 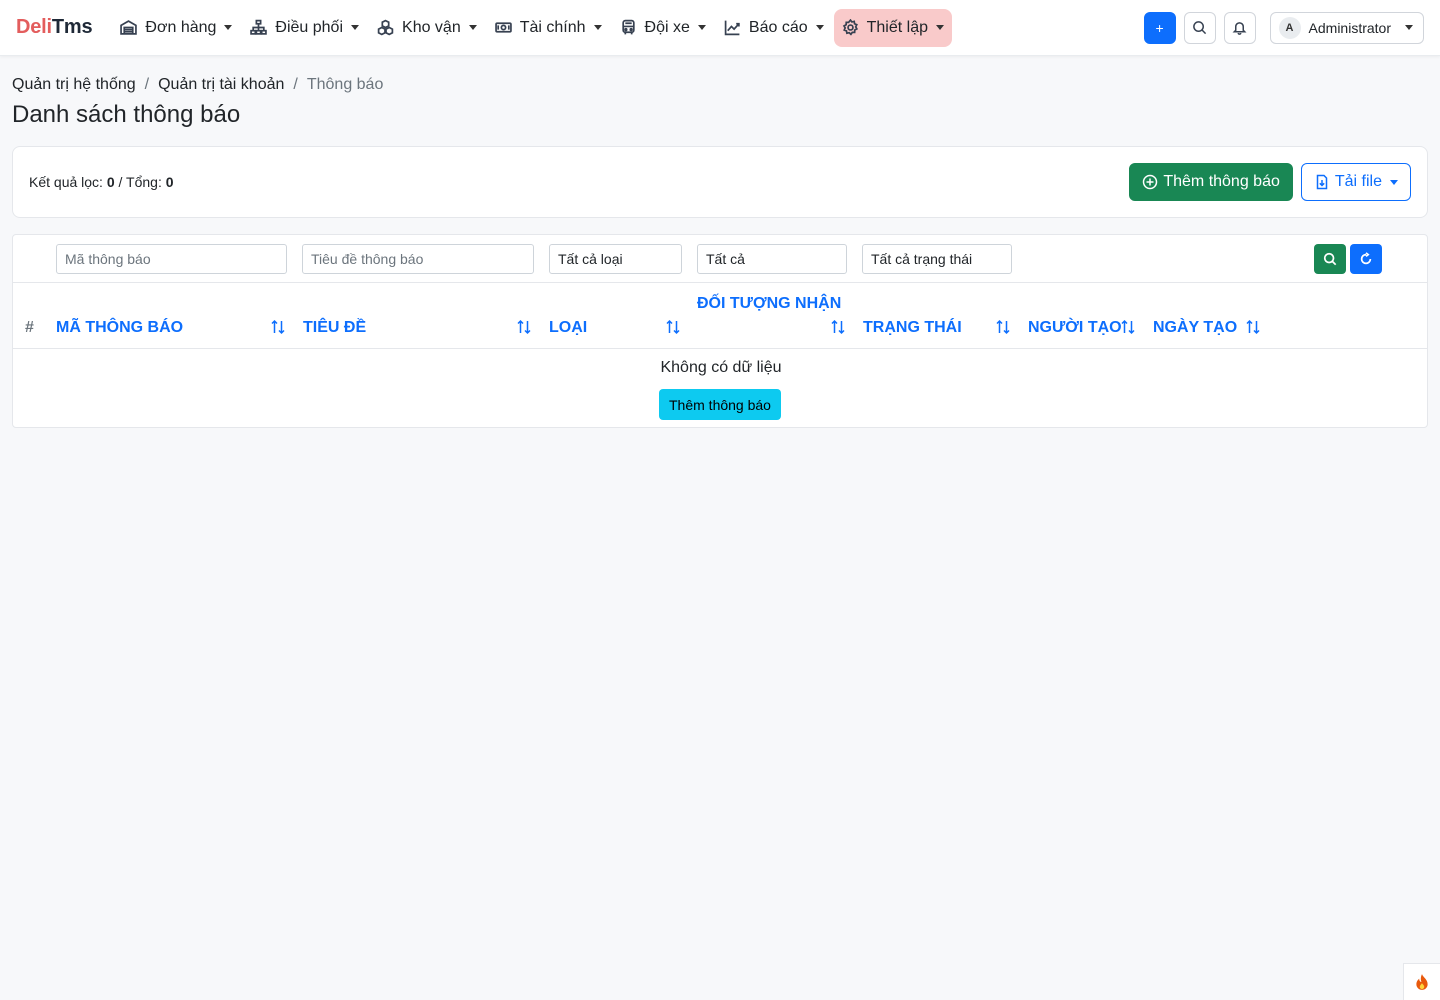 I want to click on nav-item-fleet: Đội xe, so click(x=663, y=28).